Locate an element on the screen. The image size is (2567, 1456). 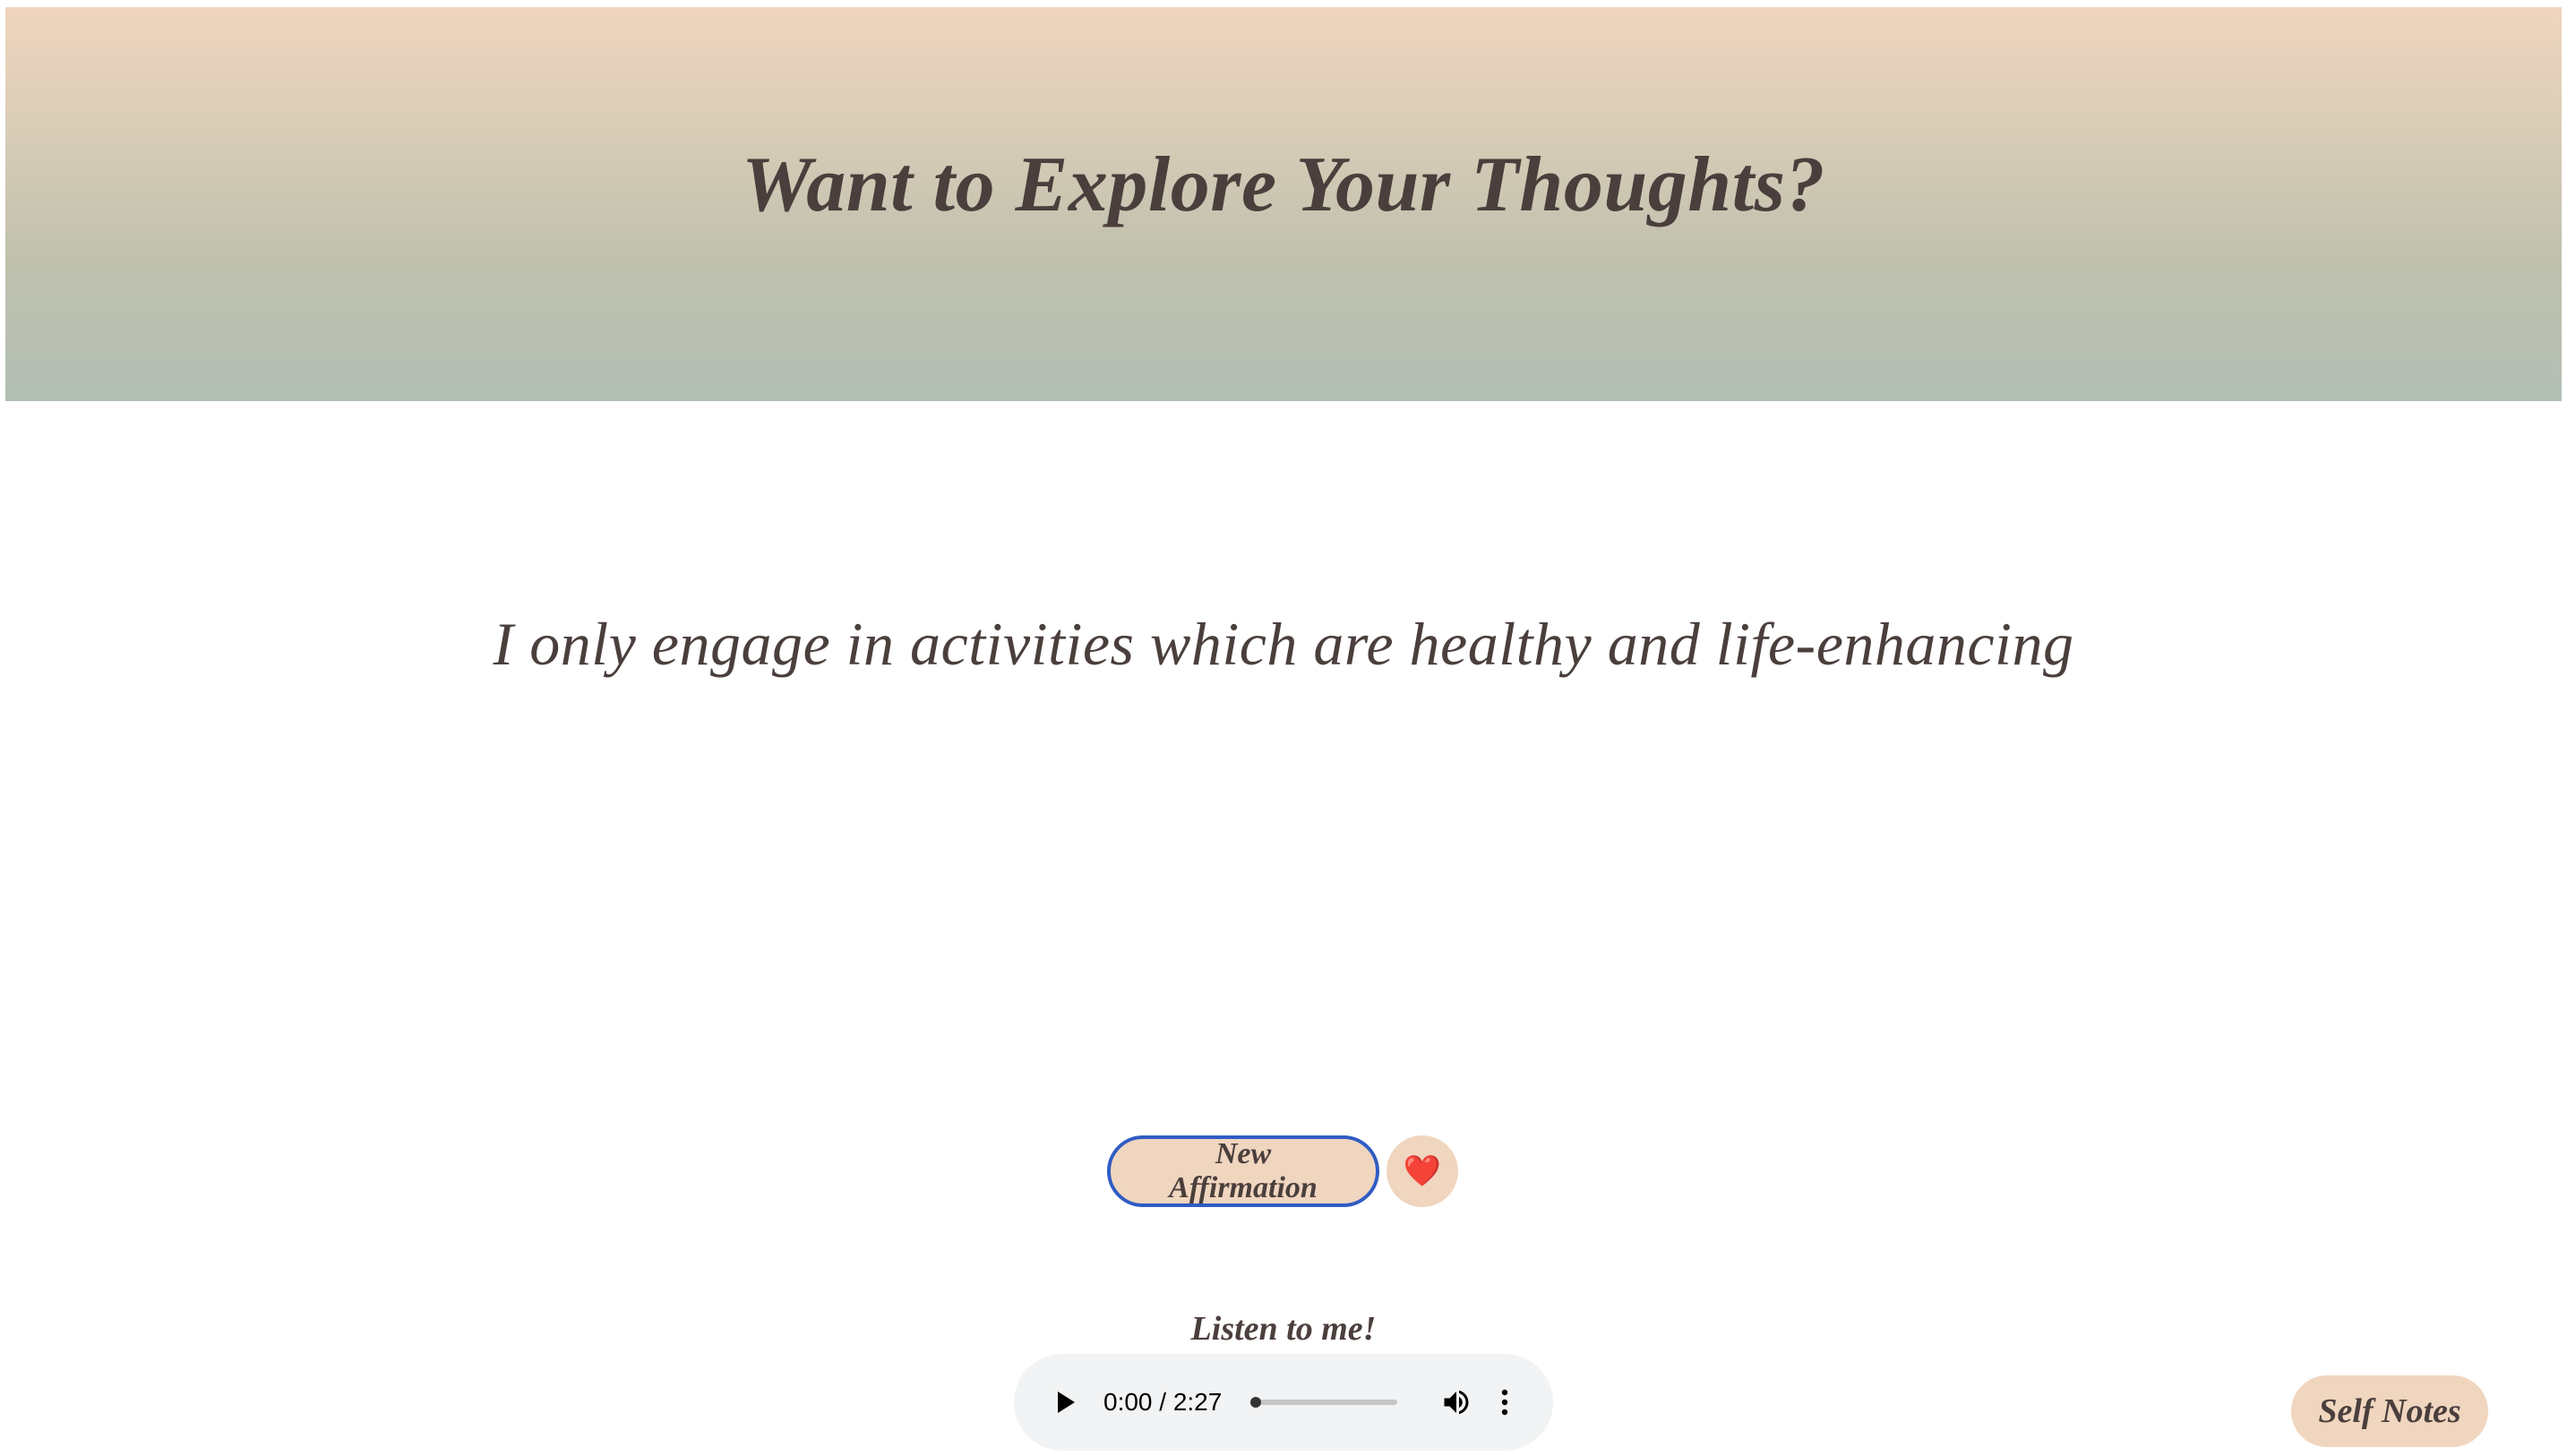
heart-icon: ❤️ is located at coordinates (1422, 1171).